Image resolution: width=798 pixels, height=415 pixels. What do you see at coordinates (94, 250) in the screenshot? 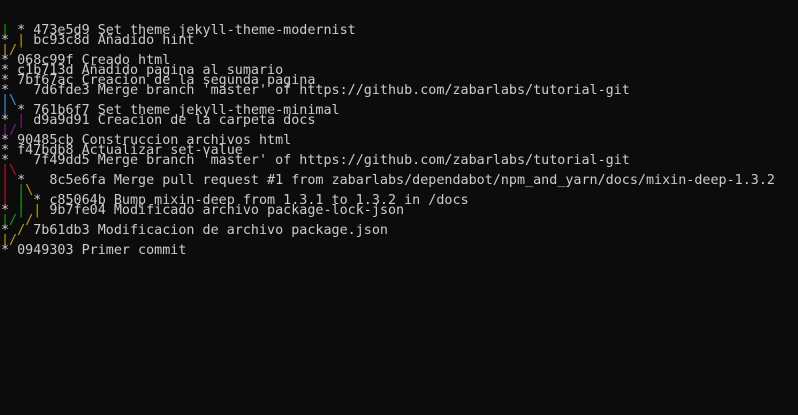
I see `log-text: * 0949303 Primer commit` at bounding box center [94, 250].